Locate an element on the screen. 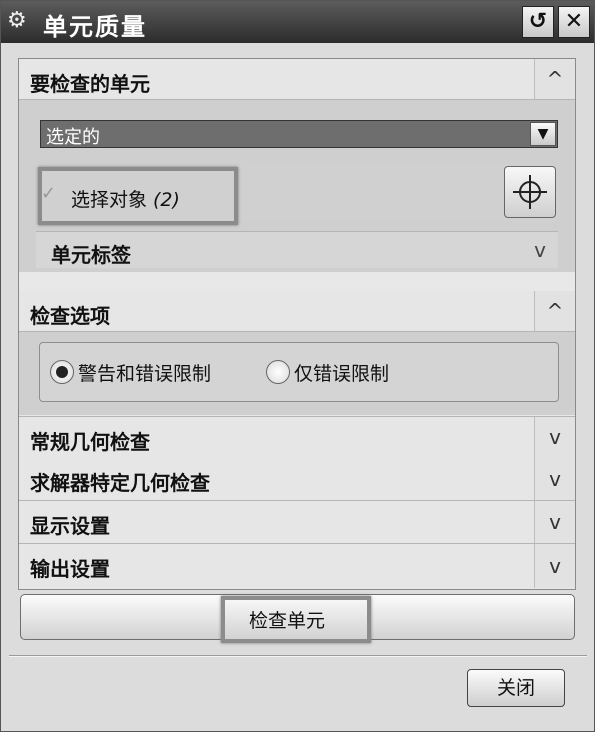 Image resolution: width=595 pixels, height=732 pixels. point-select-button is located at coordinates (530, 192).